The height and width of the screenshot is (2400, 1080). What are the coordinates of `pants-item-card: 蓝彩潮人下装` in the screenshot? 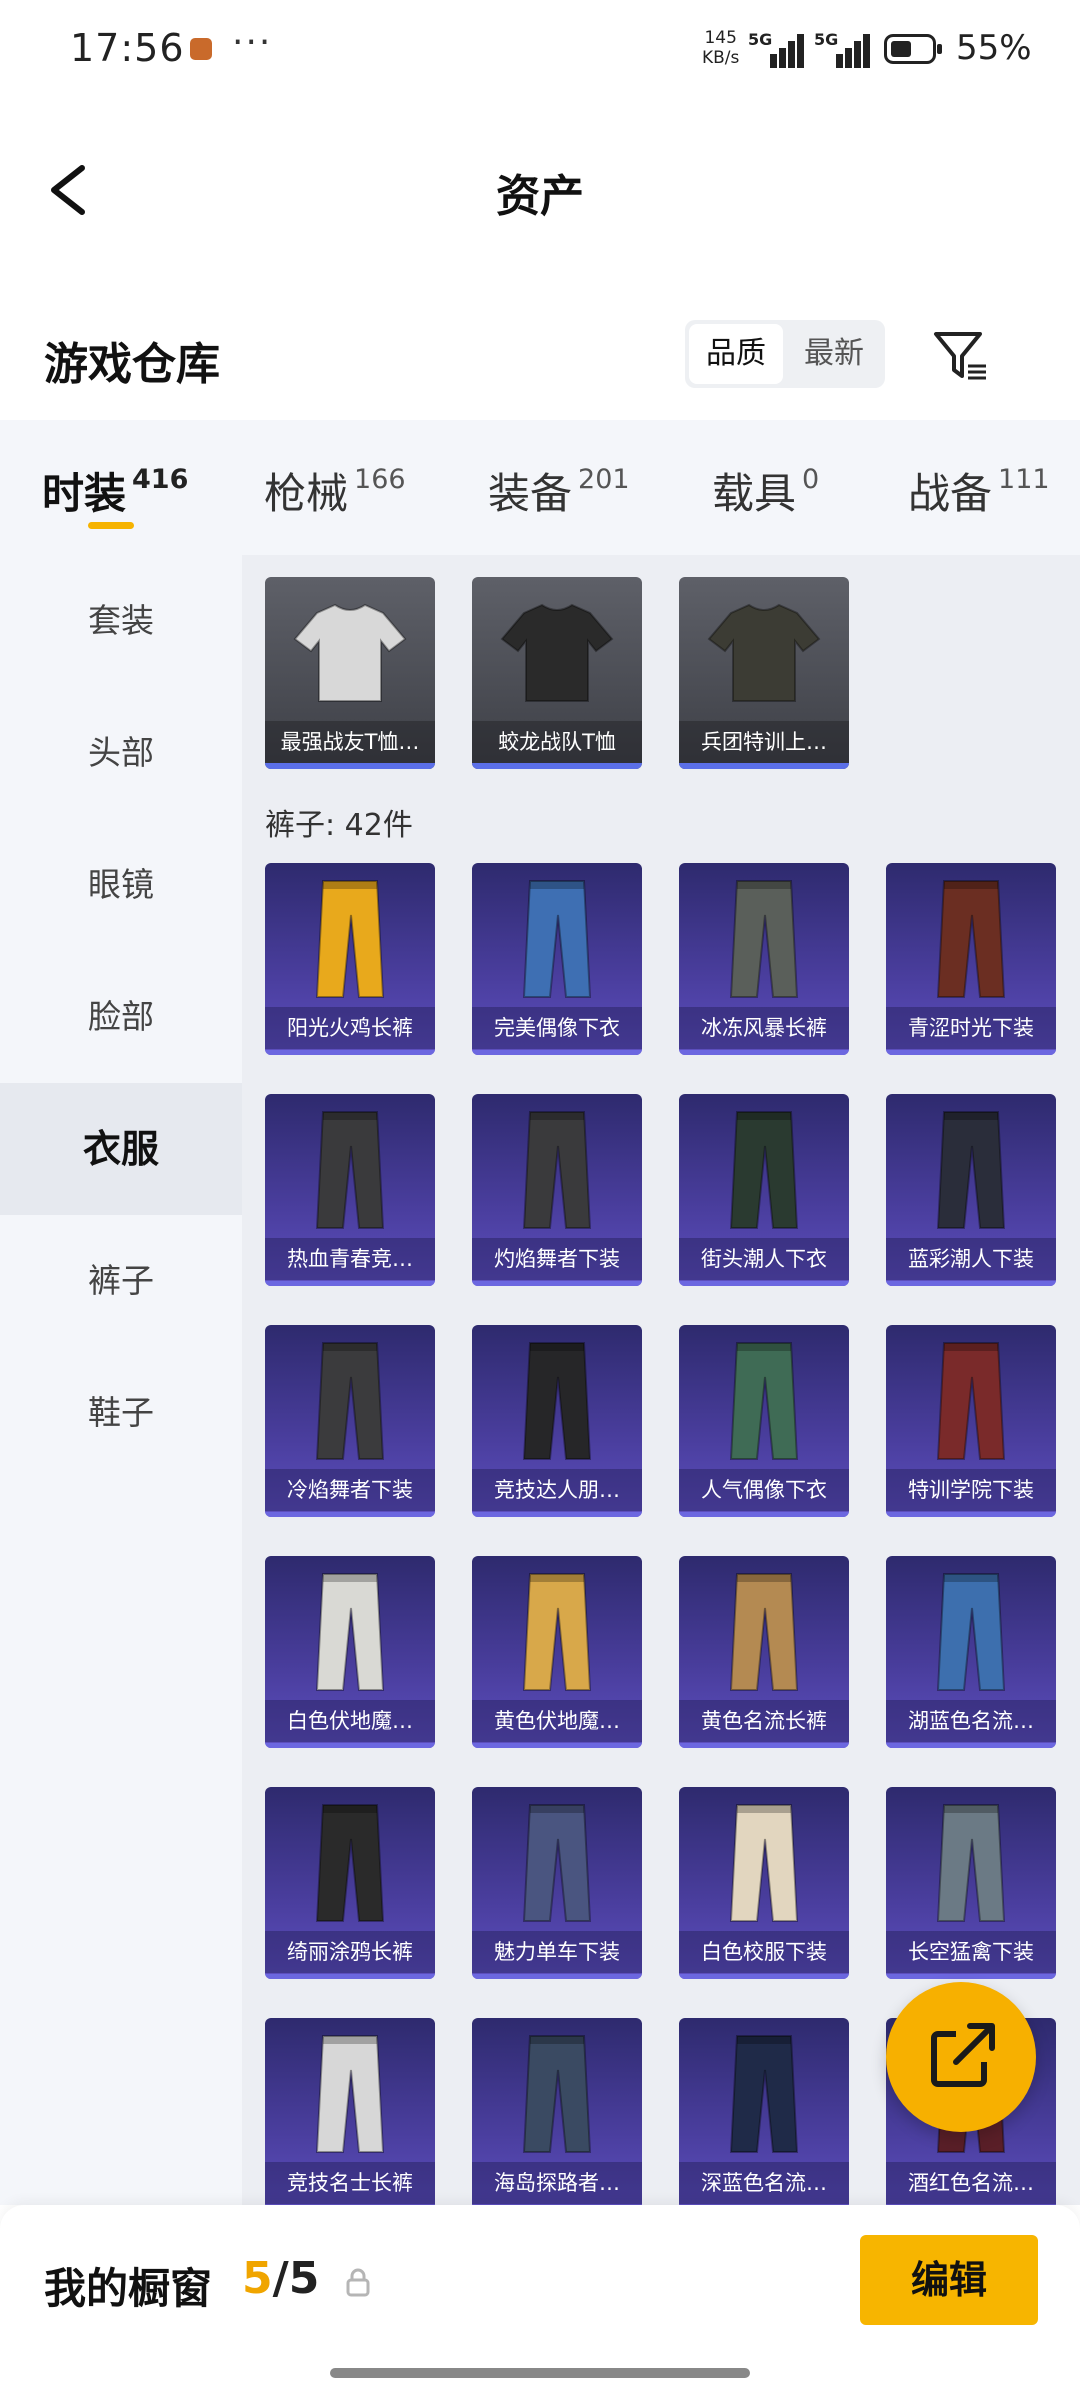 It's located at (971, 1190).